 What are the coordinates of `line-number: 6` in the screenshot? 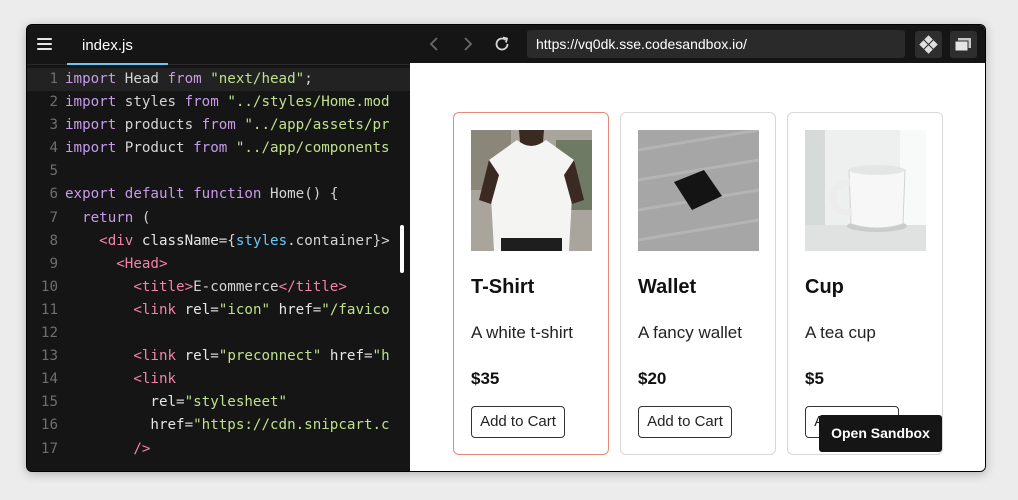 It's located at (53, 194).